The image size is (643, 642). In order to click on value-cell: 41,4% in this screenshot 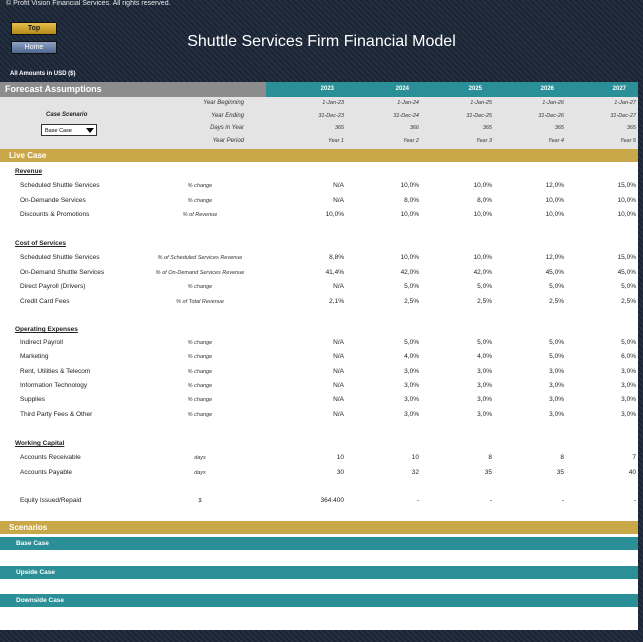, I will do `click(319, 272)`.